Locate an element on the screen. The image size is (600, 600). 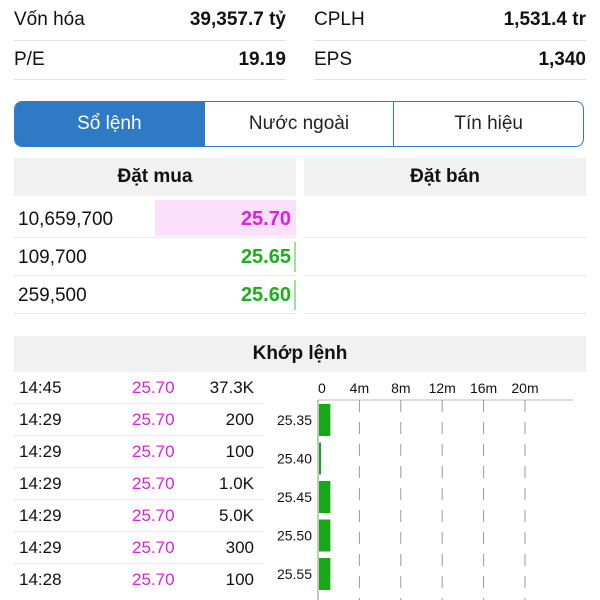
buy-price-cell: 25.65 is located at coordinates (225, 256).